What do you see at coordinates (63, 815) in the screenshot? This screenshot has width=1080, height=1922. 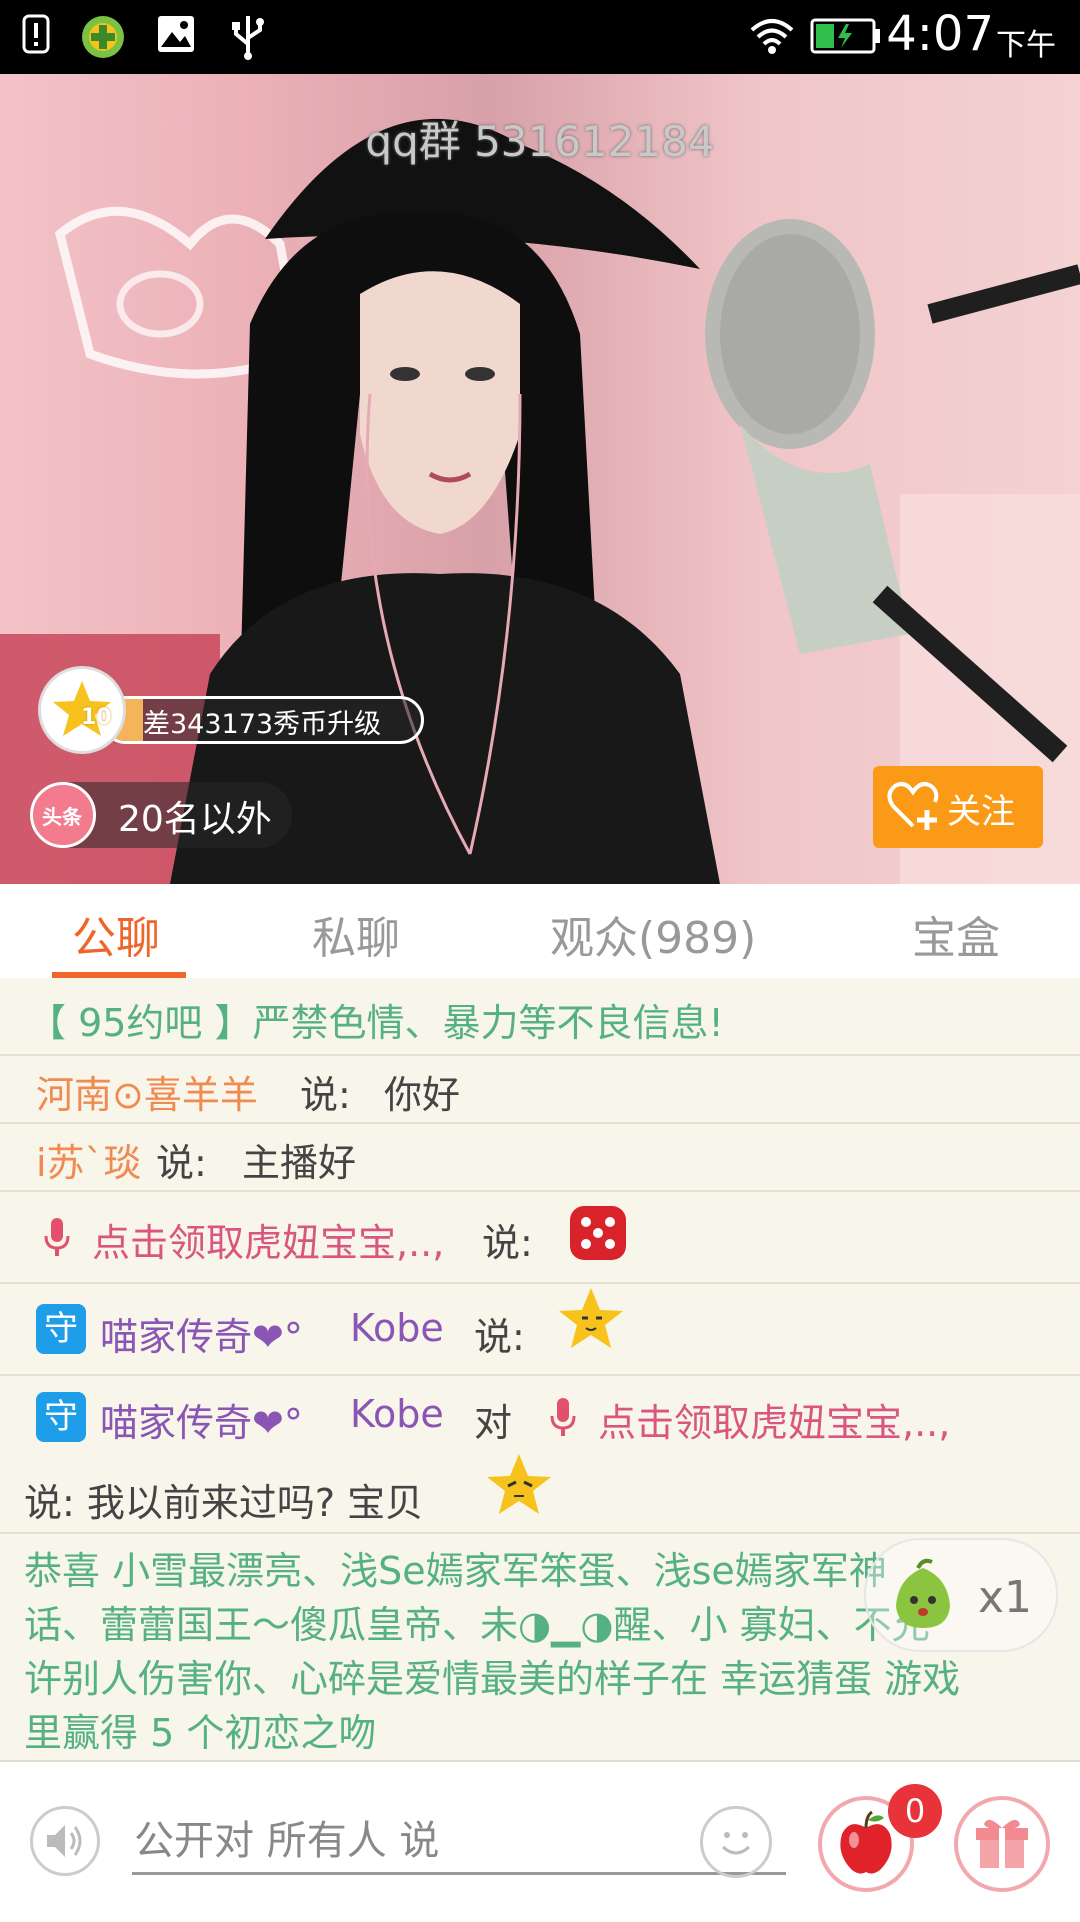 I see `headline-heart-icon: 头条` at bounding box center [63, 815].